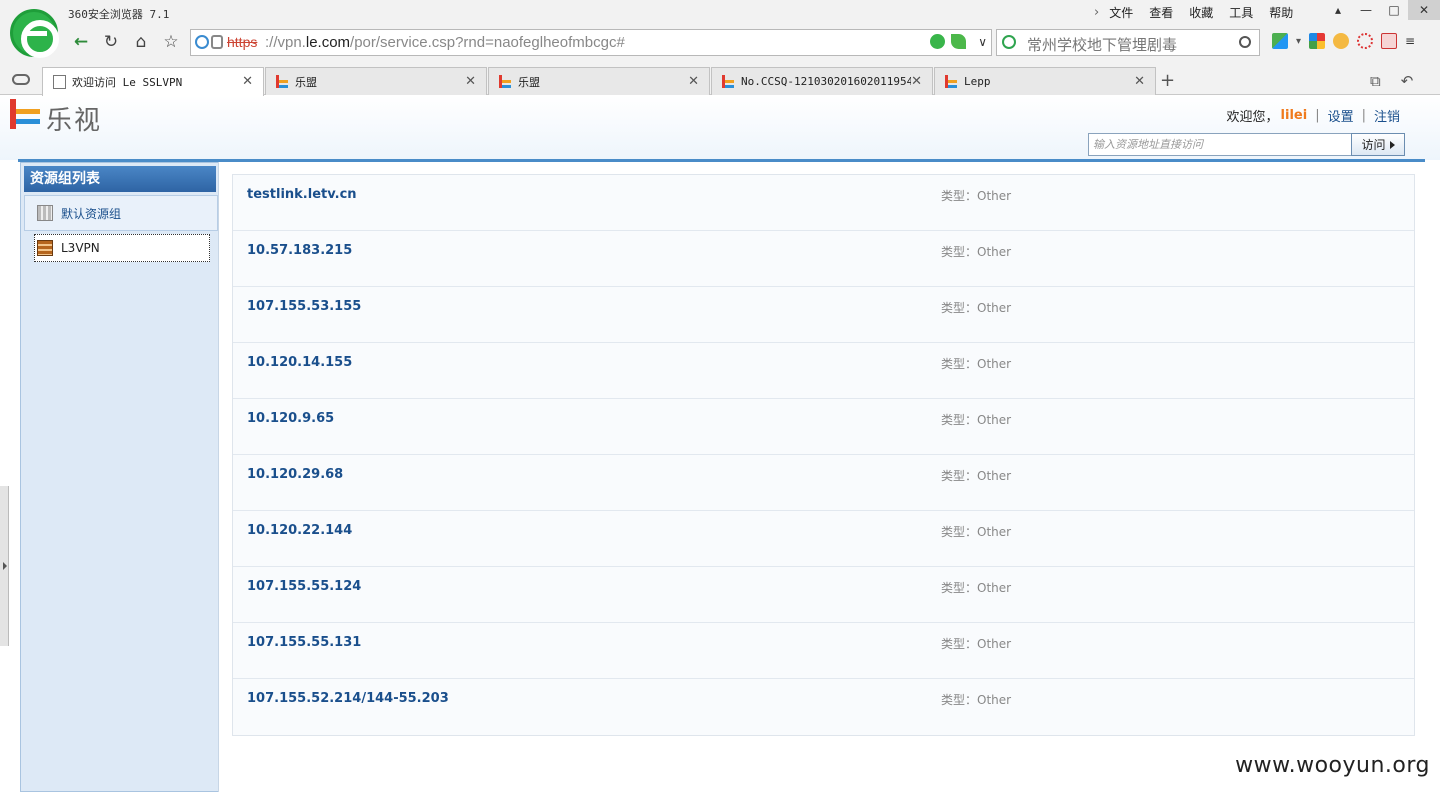  Describe the element at coordinates (141, 42) in the screenshot. I see `home-button: ⌂` at that location.